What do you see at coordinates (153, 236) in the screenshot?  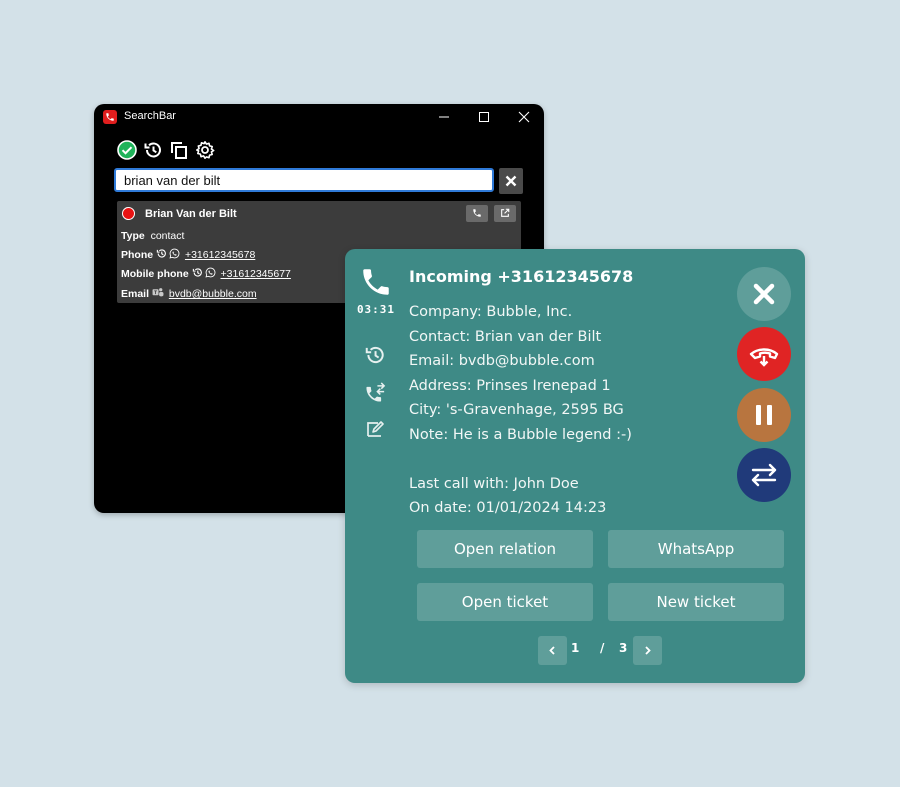 I see `type-row: Type contact` at bounding box center [153, 236].